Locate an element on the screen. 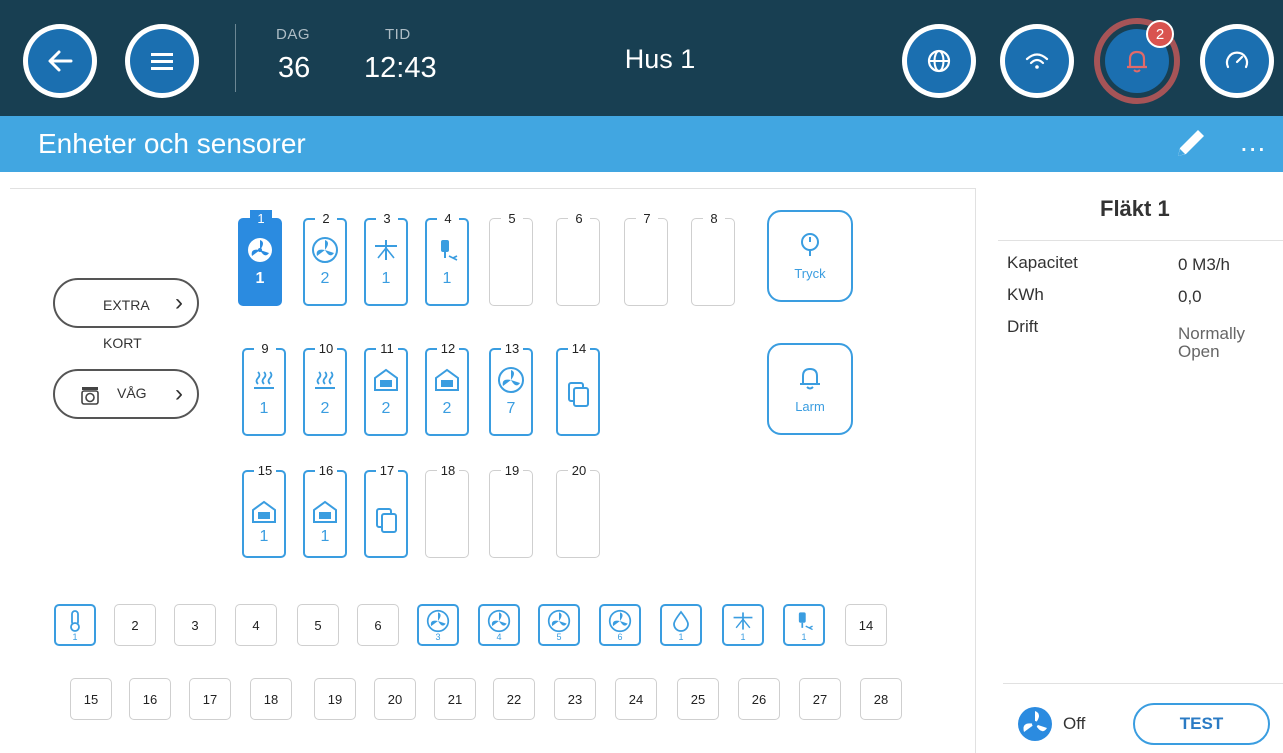  sensor-slot-21: 21 is located at coordinates (455, 699).